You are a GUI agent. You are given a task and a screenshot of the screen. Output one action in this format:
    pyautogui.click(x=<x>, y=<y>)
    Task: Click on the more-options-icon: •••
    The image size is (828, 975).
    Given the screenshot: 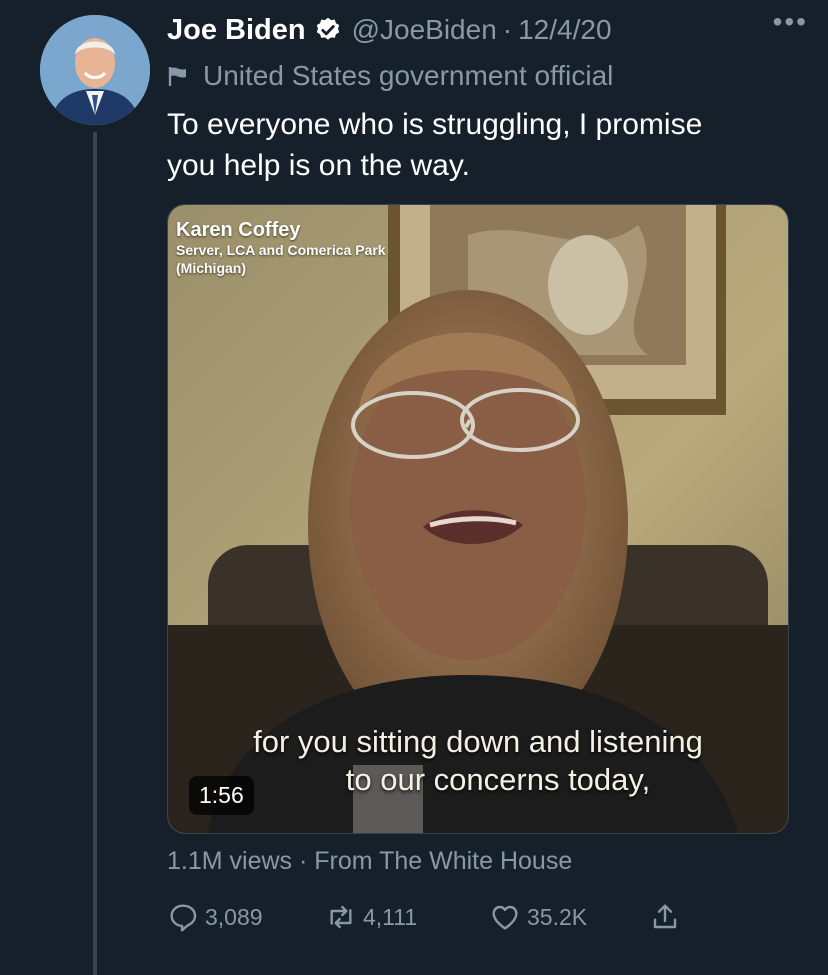 What is the action you would take?
    pyautogui.click(x=790, y=22)
    